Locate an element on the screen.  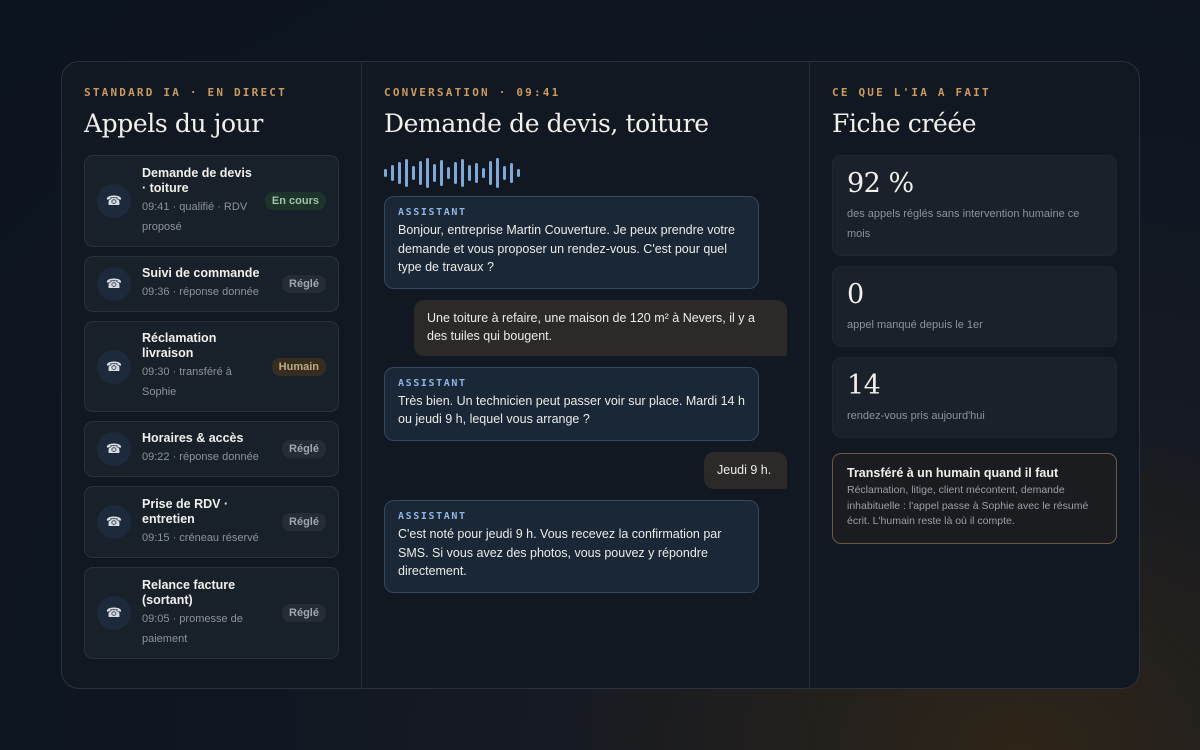
stat-value: 0 is located at coordinates (855, 294).